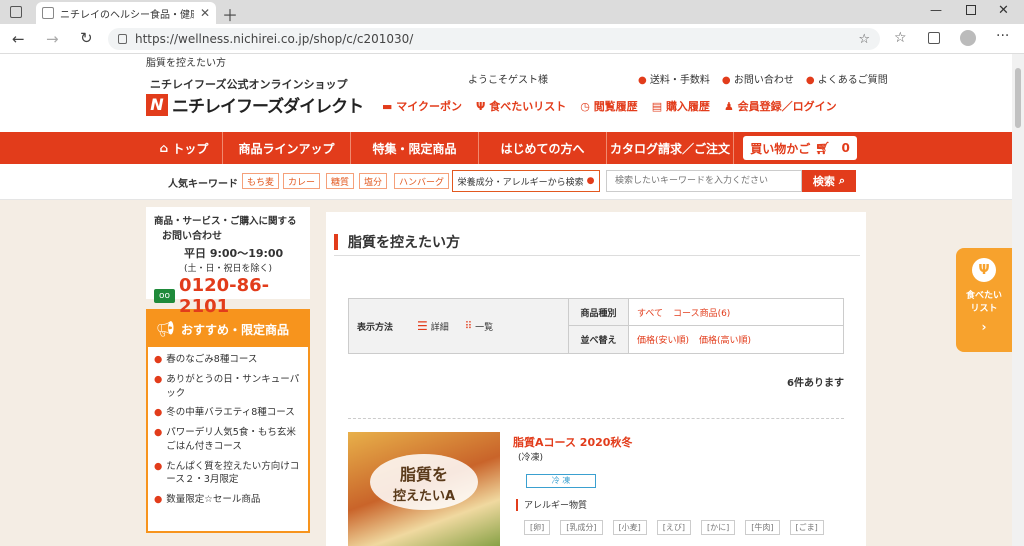 The image size is (1024, 546). What do you see at coordinates (373, 181) in the screenshot?
I see `keyword-tag: 塩分` at bounding box center [373, 181].